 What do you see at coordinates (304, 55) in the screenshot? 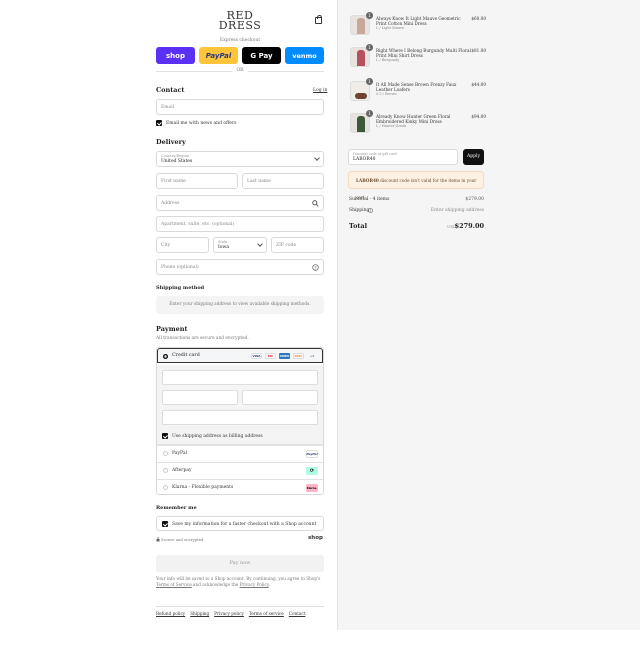
I see `venmo-button: venmo` at bounding box center [304, 55].